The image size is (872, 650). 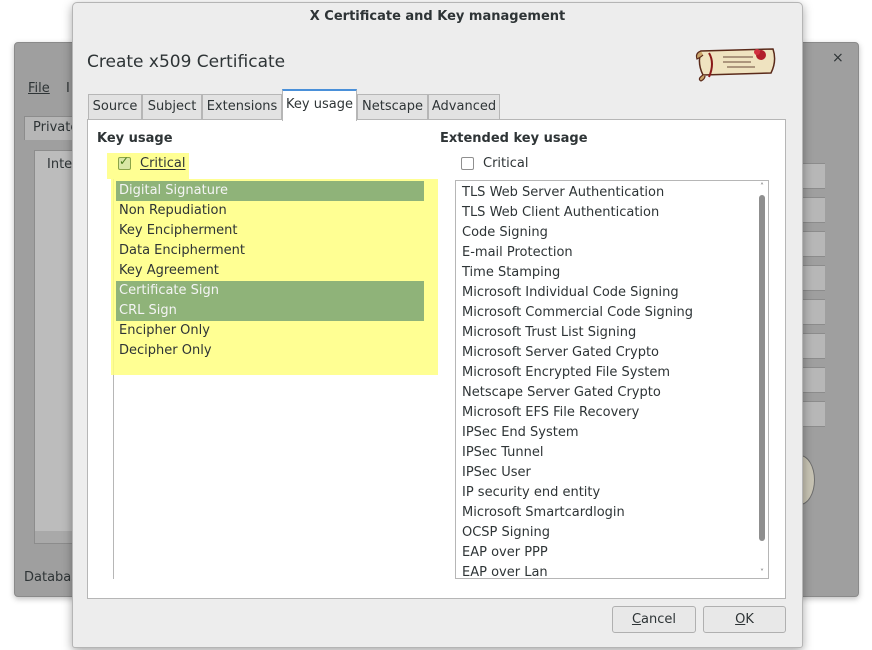 I want to click on ext-item-ocsp-signing: OCSP Signing, so click(x=504, y=533).